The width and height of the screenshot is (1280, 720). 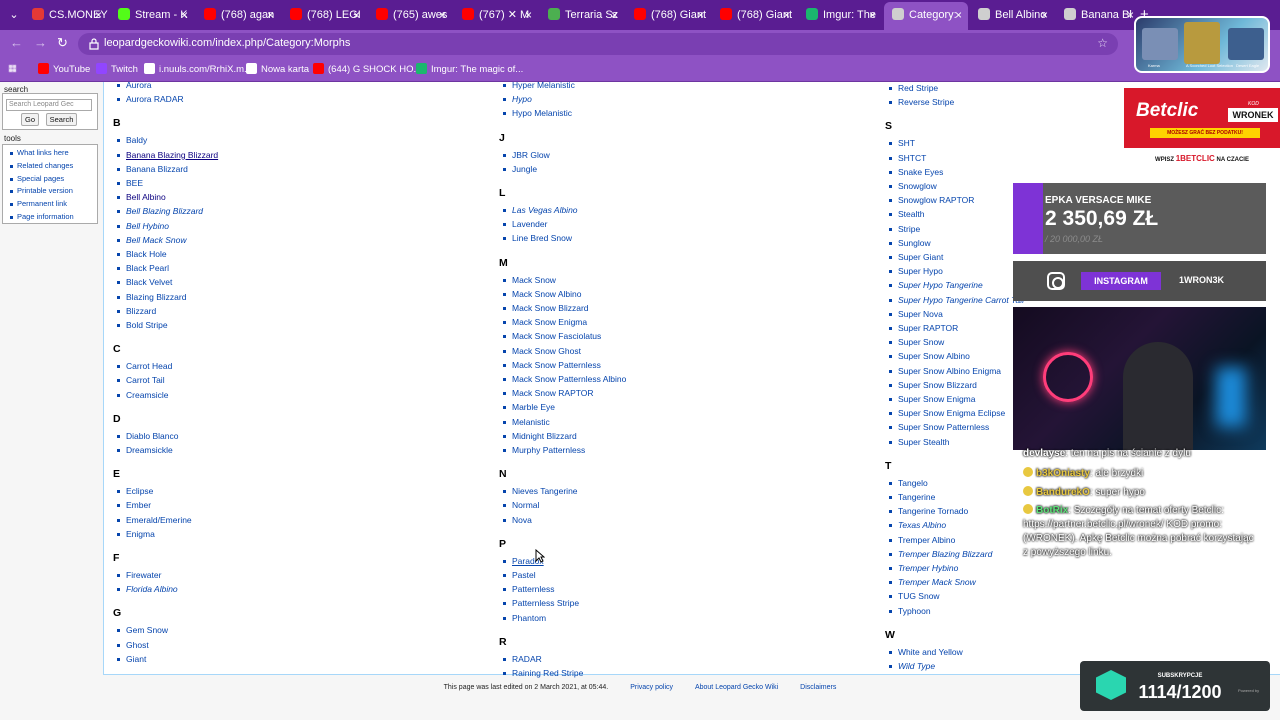 I want to click on morph-link: Tremper Albino, so click(x=920, y=540).